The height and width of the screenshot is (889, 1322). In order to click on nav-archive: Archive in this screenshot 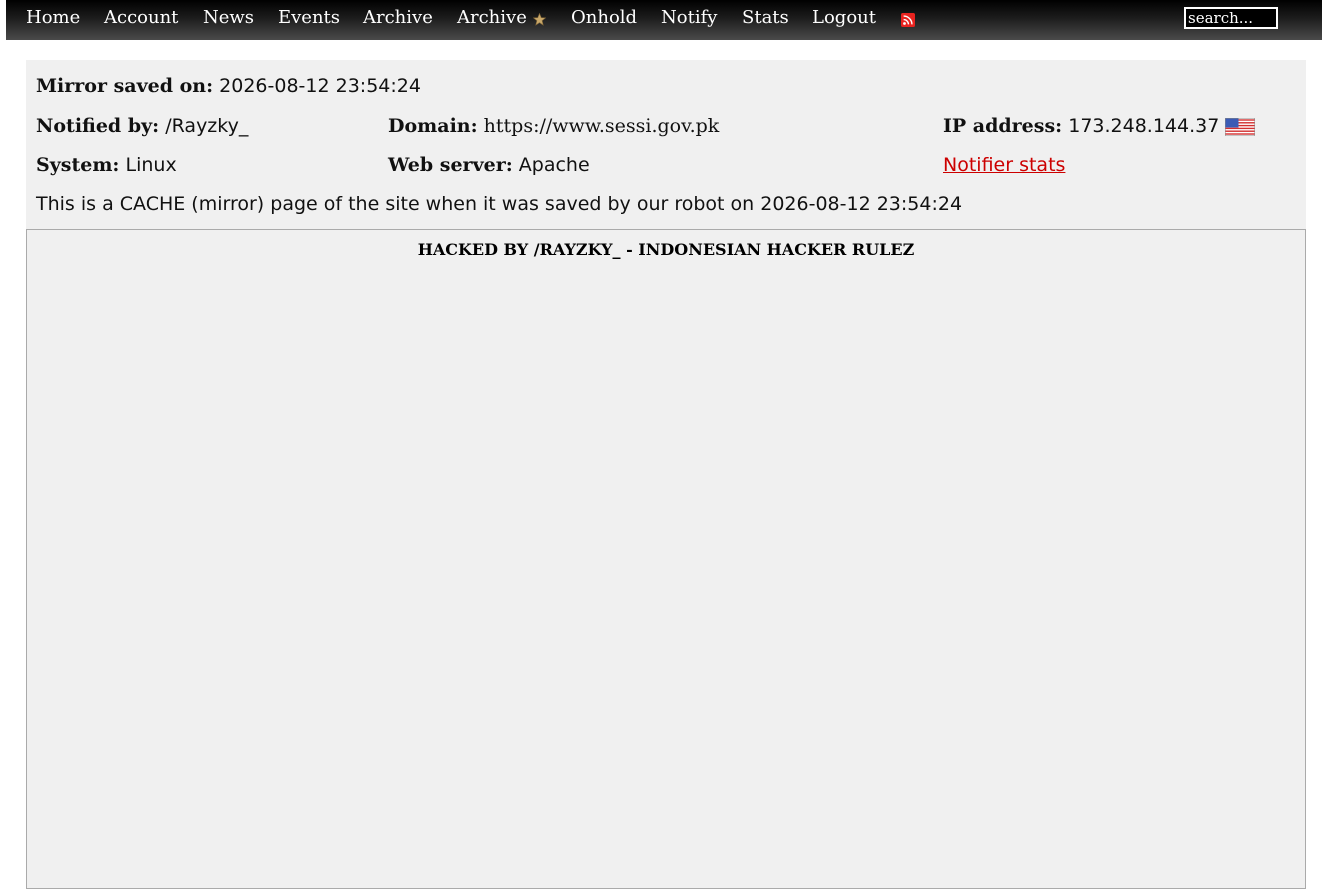, I will do `click(398, 18)`.